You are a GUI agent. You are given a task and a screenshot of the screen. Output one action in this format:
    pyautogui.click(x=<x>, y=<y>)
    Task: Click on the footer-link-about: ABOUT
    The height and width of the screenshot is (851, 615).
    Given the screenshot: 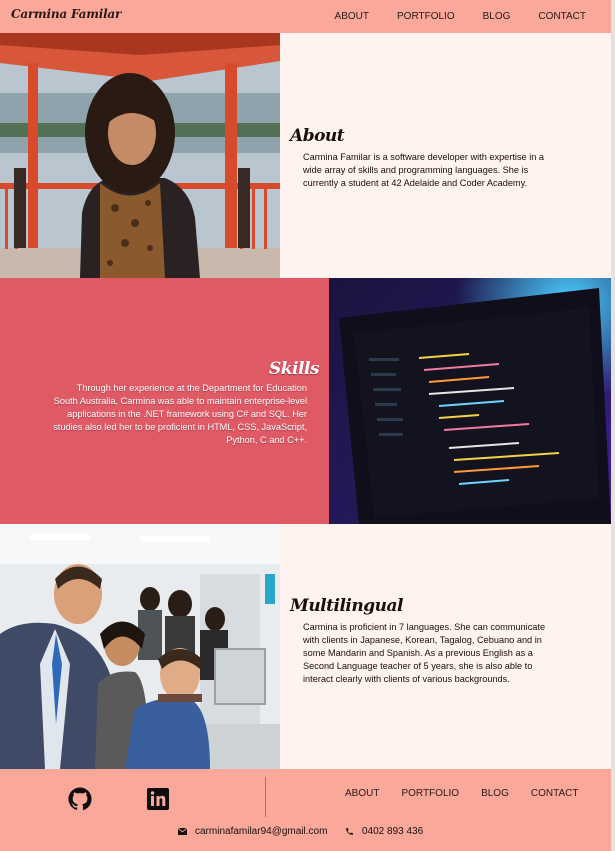 What is the action you would take?
    pyautogui.click(x=362, y=793)
    